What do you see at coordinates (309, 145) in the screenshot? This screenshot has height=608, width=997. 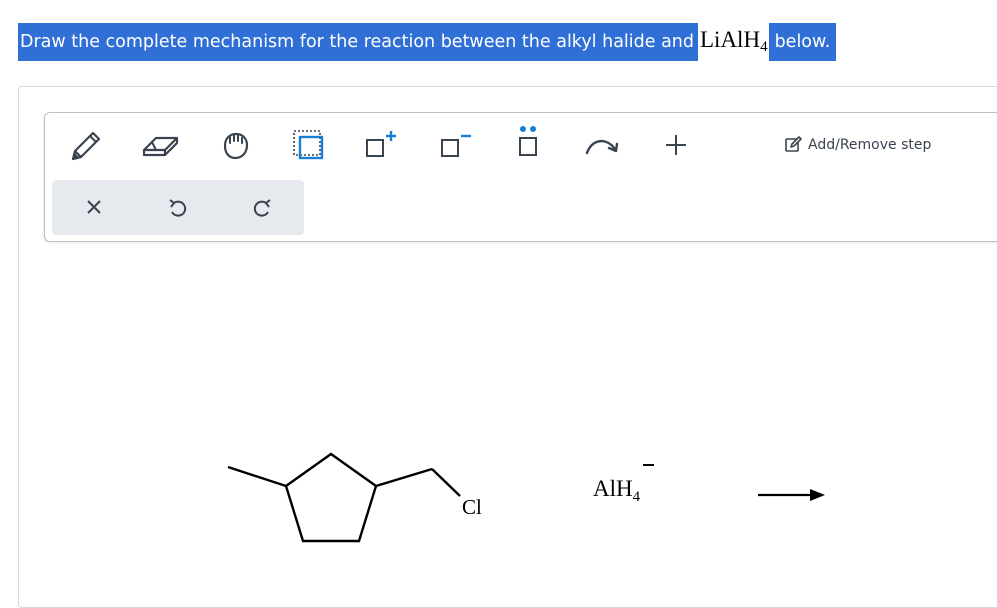 I see `lone-pair-box-icon` at bounding box center [309, 145].